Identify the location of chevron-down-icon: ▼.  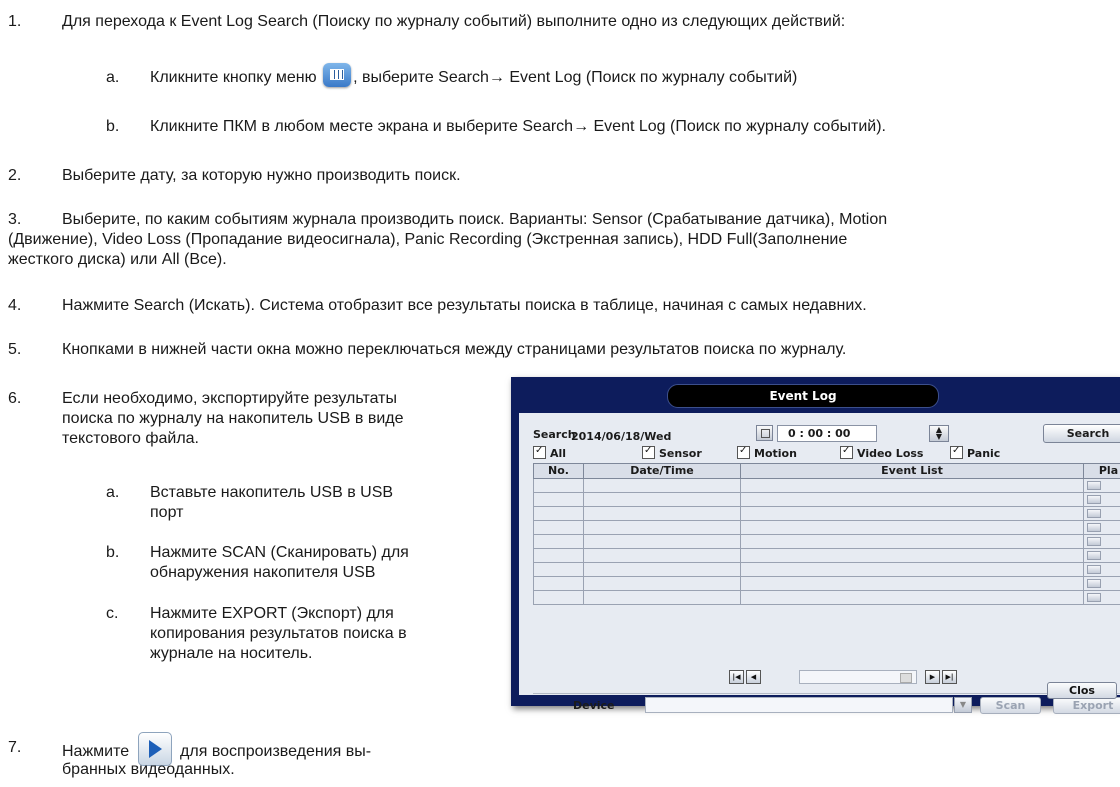
(963, 705).